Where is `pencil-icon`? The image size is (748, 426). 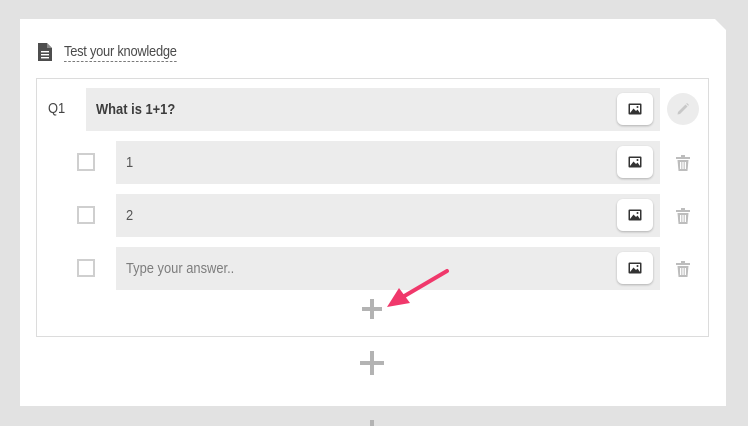 pencil-icon is located at coordinates (683, 109).